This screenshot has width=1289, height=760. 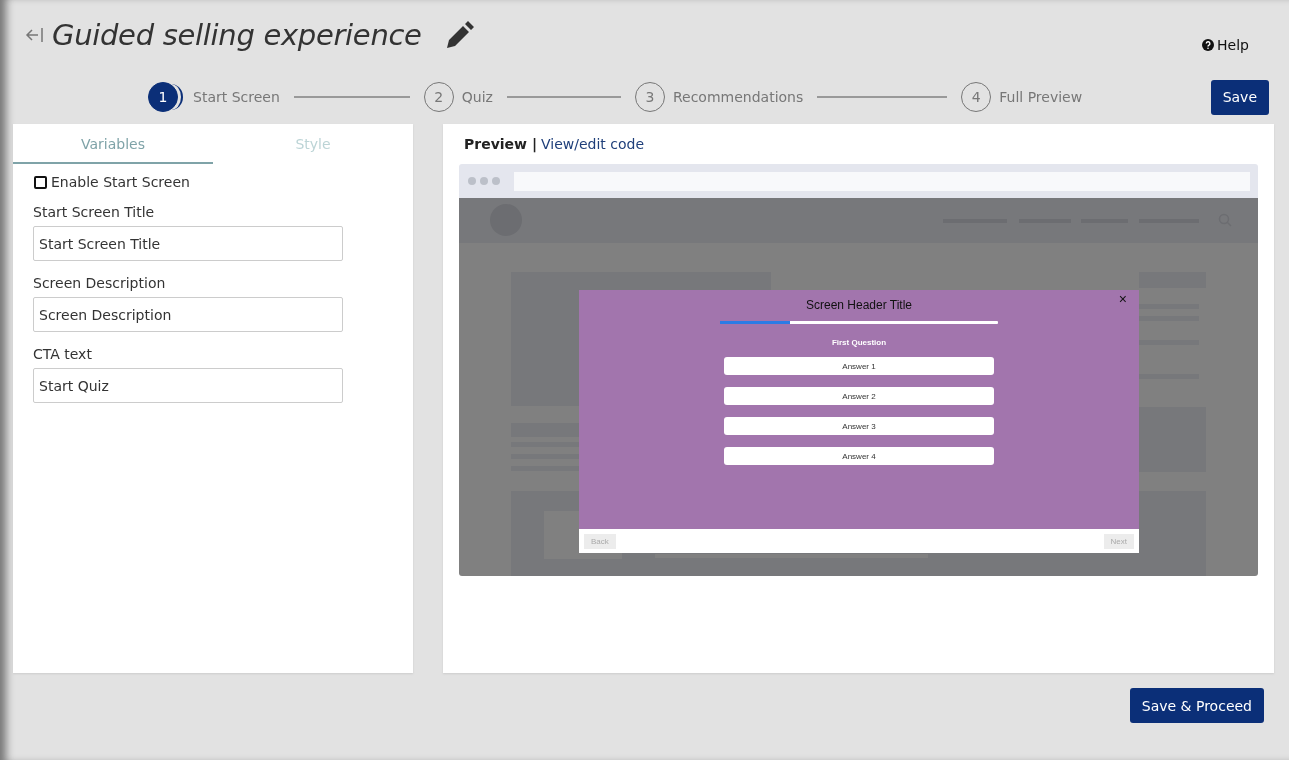 I want to click on field-label: Screen Description, so click(x=100, y=283).